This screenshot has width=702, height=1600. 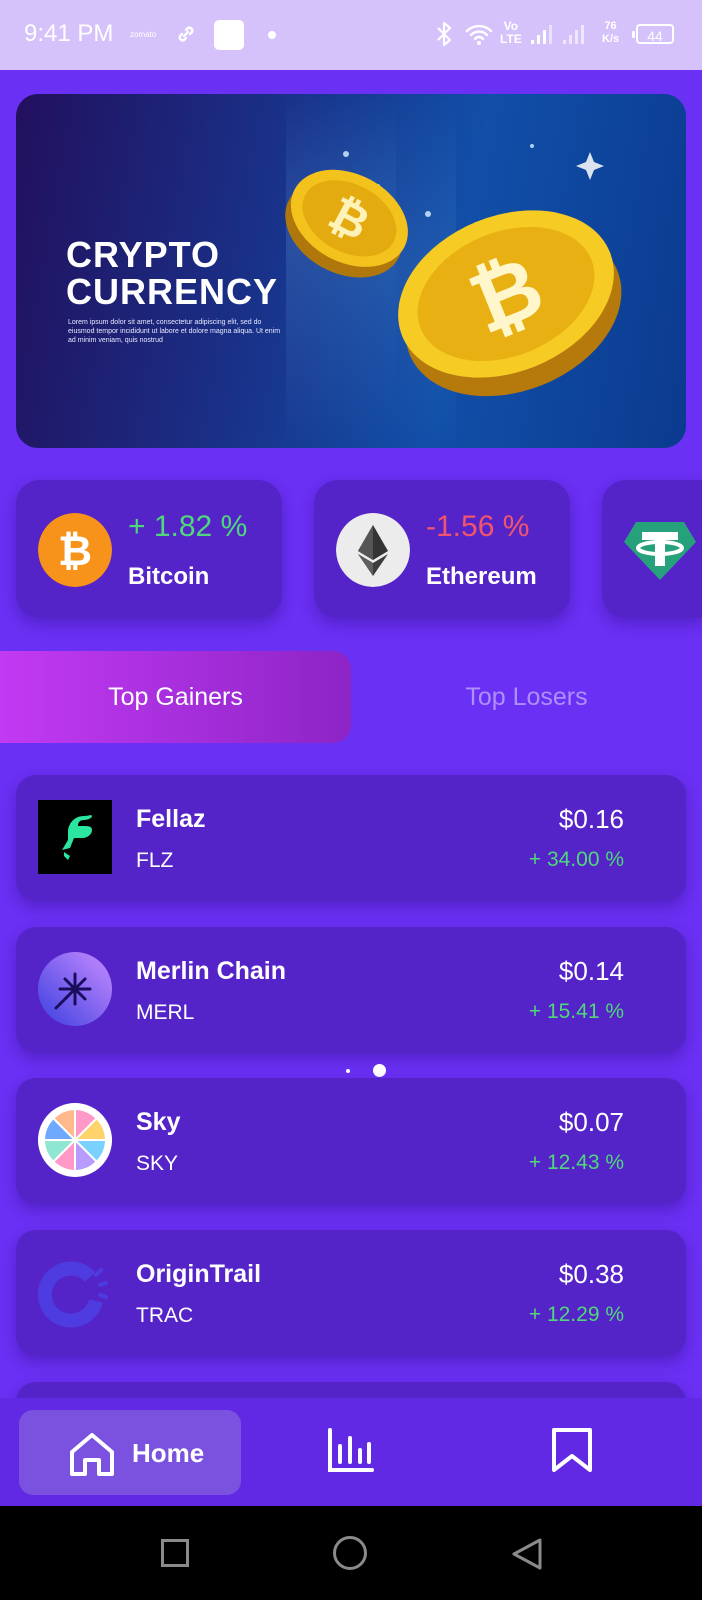 I want to click on coin-change: + 12.29 %, so click(x=576, y=1314).